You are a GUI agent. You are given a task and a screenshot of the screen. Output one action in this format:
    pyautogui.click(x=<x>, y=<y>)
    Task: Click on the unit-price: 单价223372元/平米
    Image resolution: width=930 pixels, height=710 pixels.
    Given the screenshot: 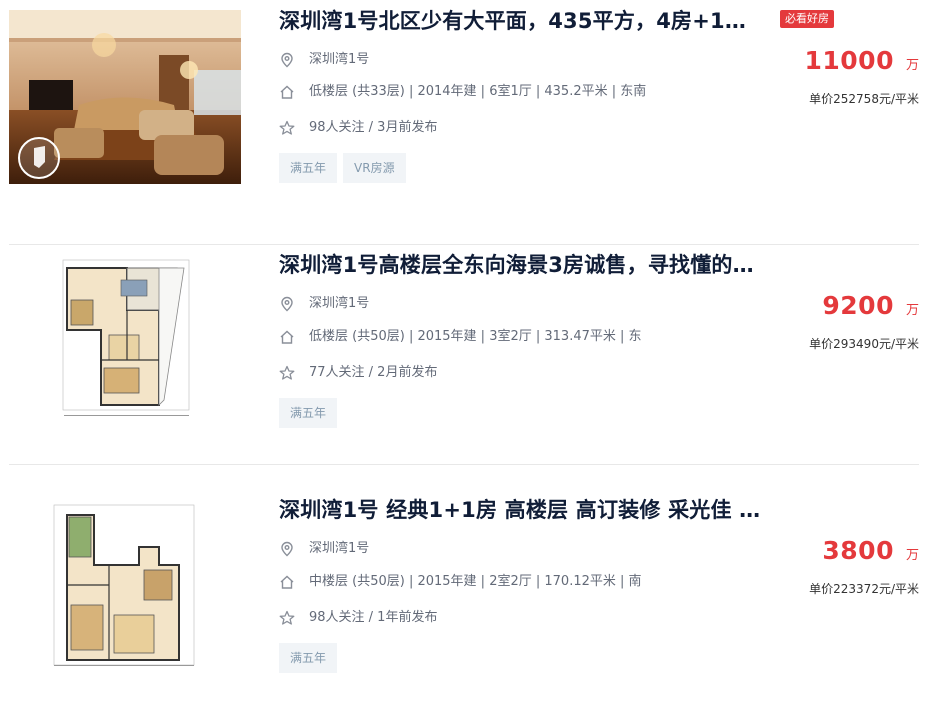 What is the action you would take?
    pyautogui.click(x=864, y=589)
    